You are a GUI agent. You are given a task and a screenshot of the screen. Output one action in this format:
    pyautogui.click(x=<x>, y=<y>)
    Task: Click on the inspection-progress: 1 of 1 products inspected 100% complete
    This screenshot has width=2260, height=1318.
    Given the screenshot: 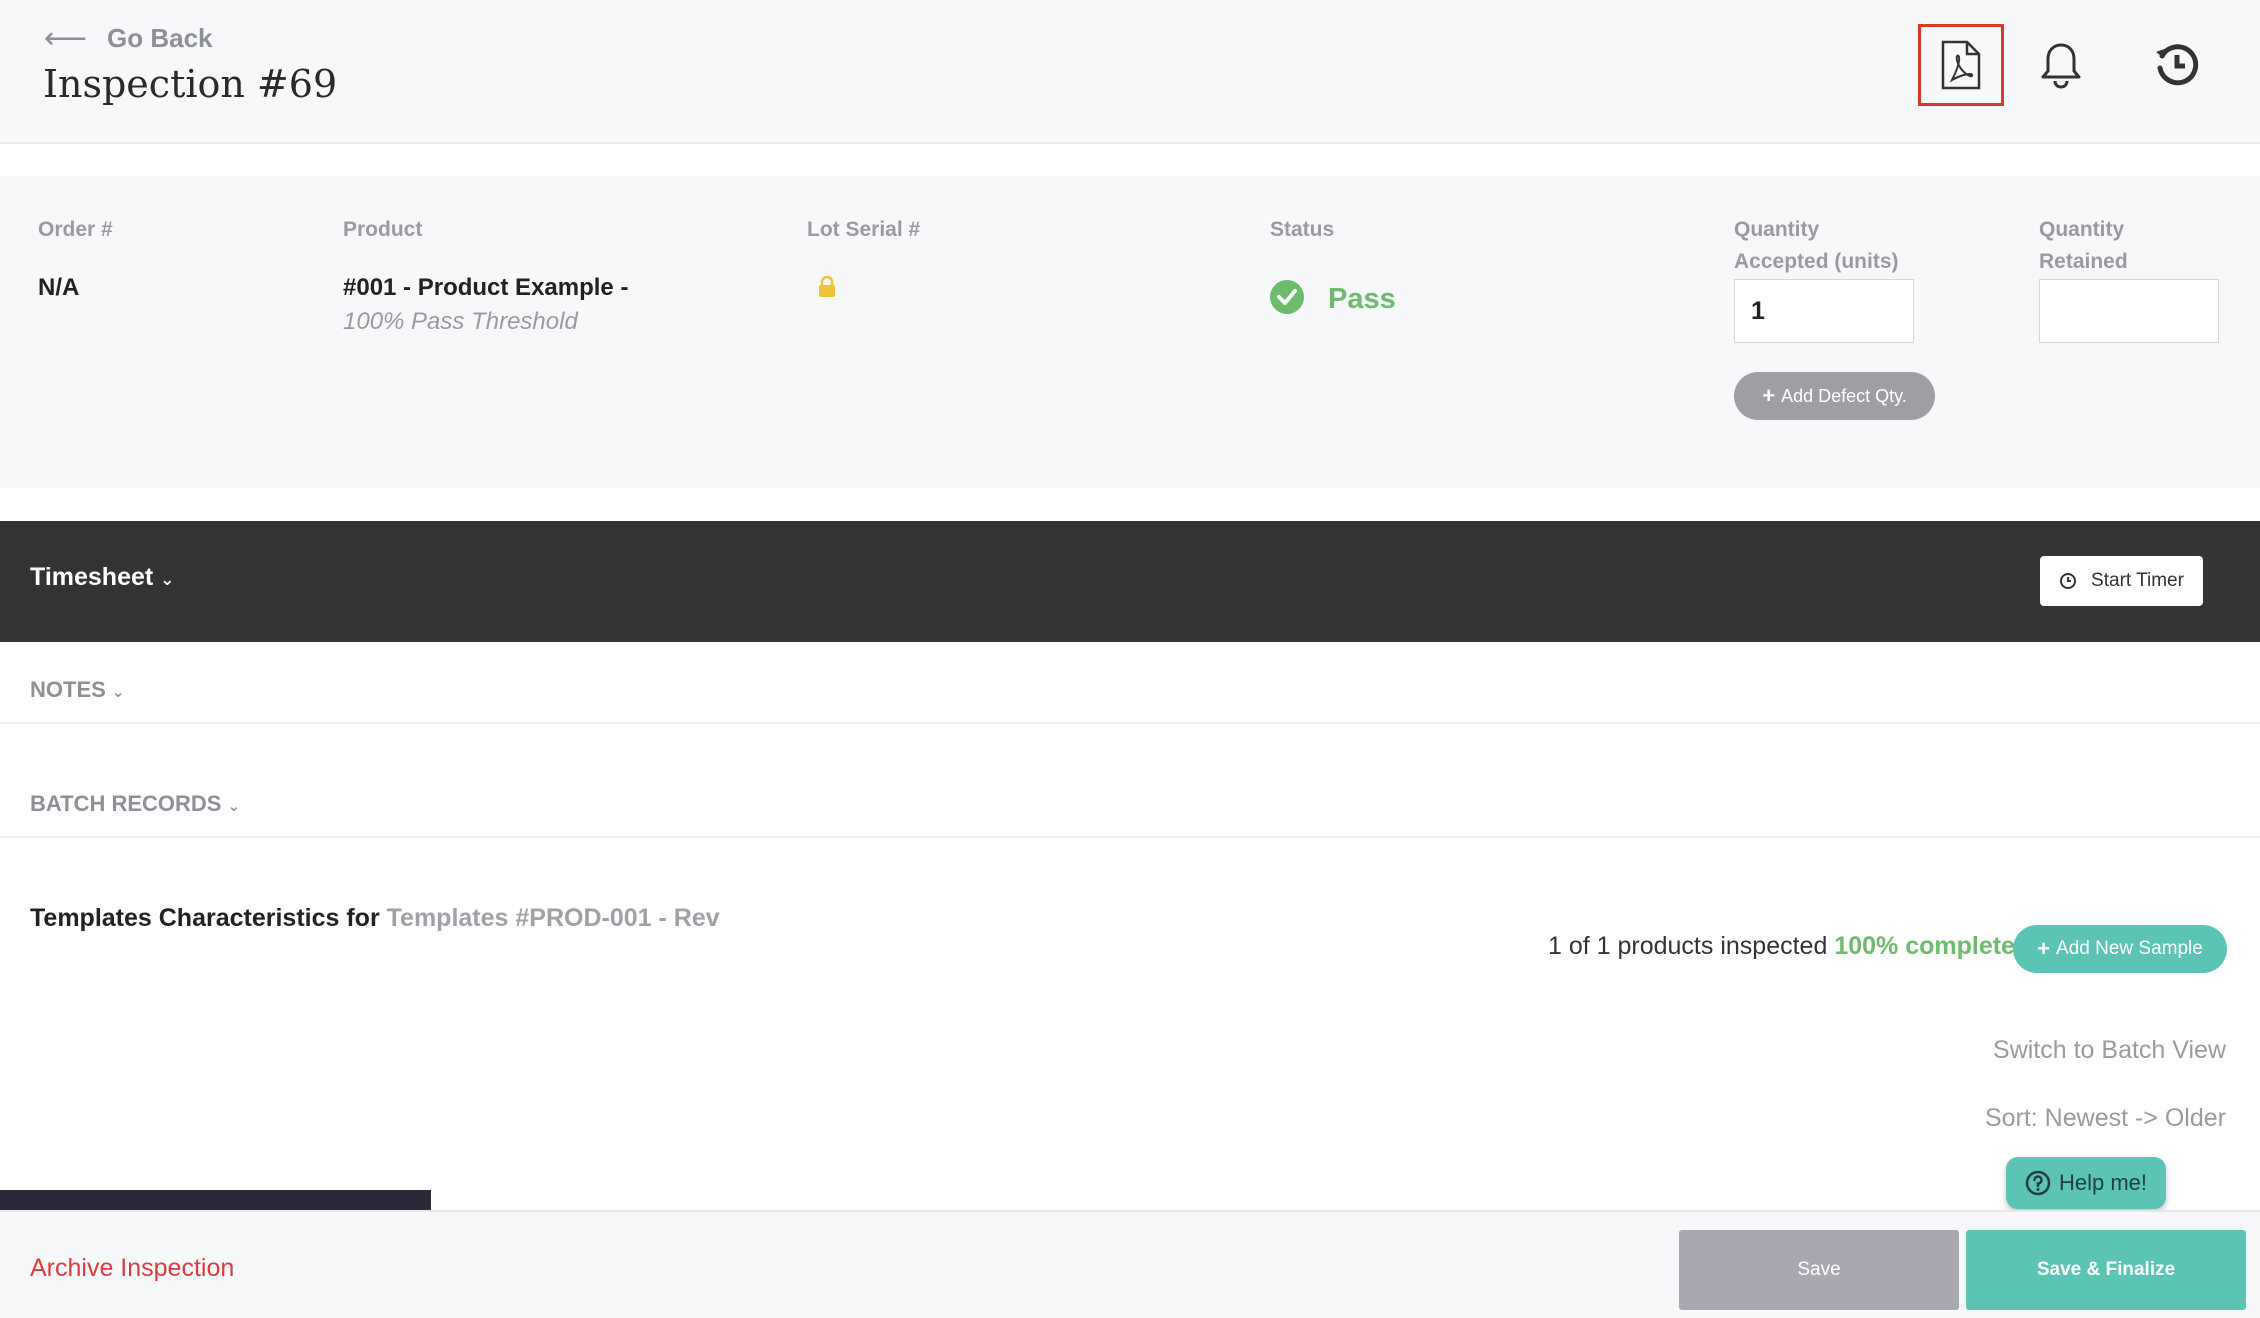 What is the action you would take?
    pyautogui.click(x=1781, y=946)
    